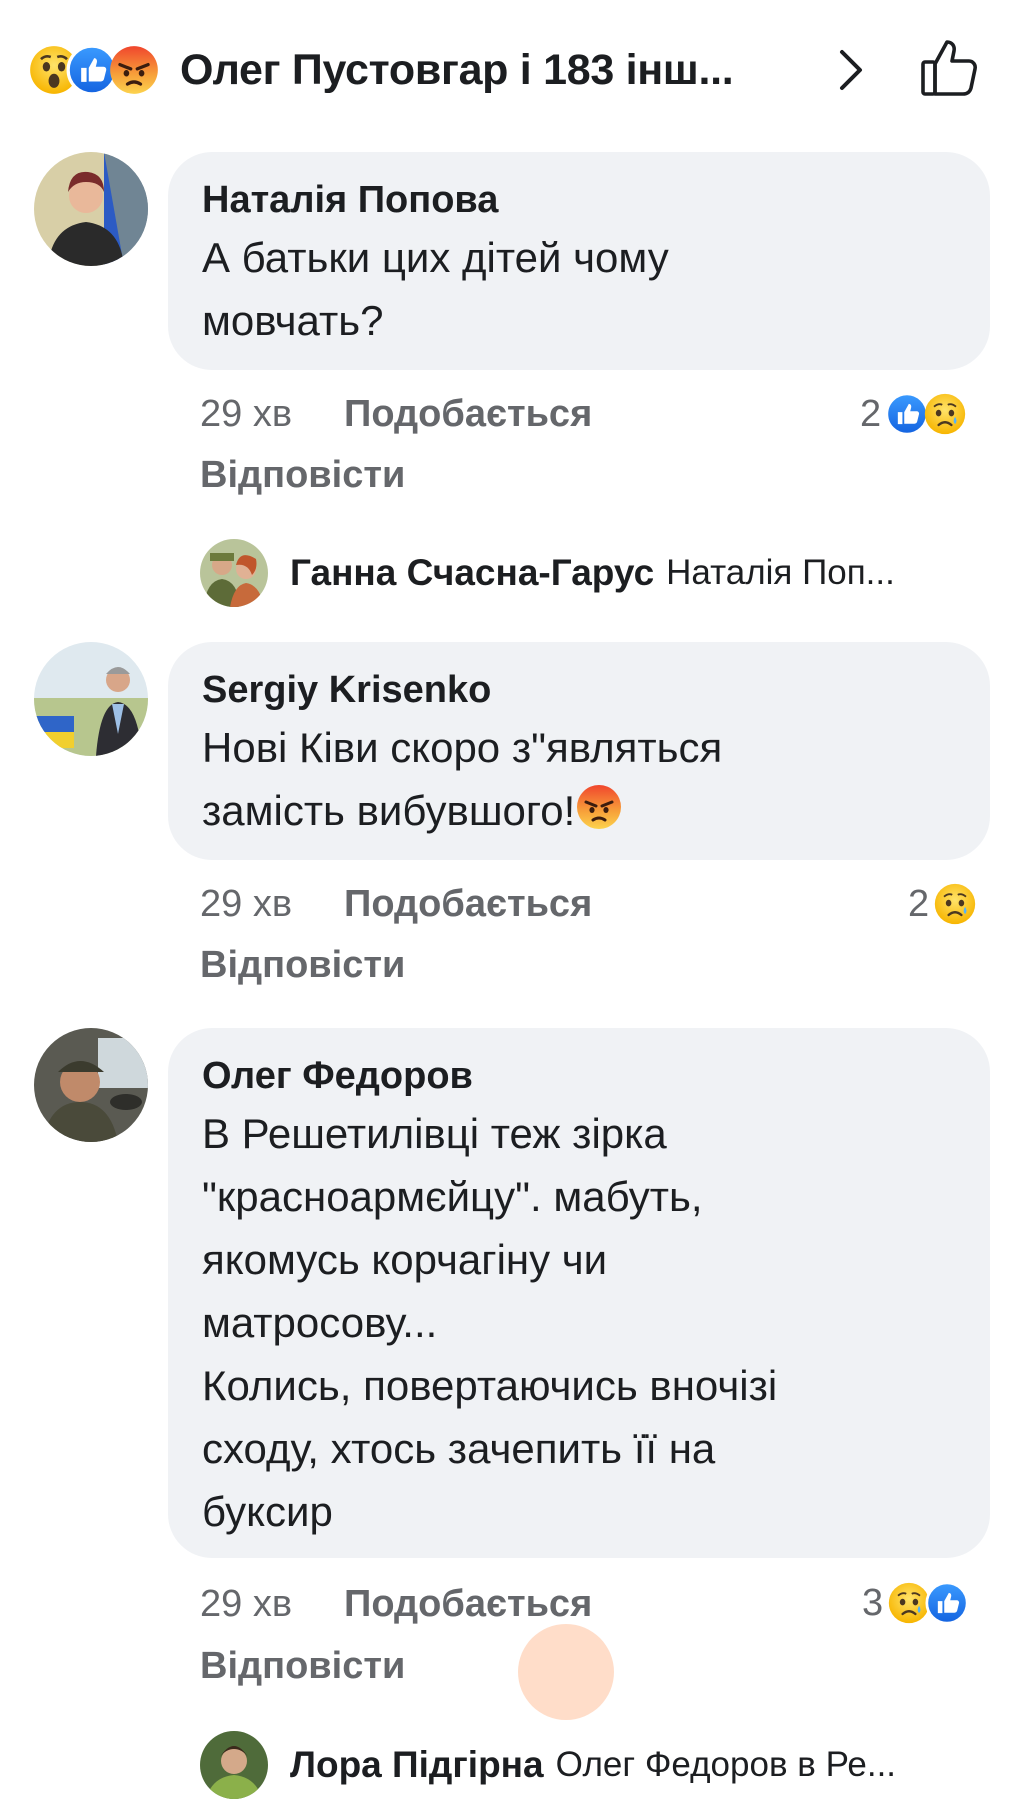 The height and width of the screenshot is (1819, 1024). Describe the element at coordinates (417, 1765) in the screenshot. I see `reply-author: Лора Підгірна` at that location.